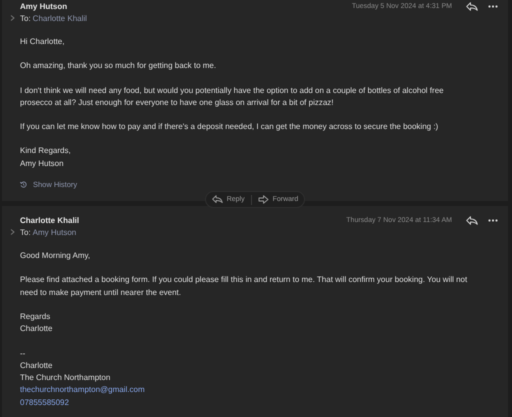 This screenshot has height=417, width=512. Describe the element at coordinates (263, 199) in the screenshot. I see `forward-icon` at that location.